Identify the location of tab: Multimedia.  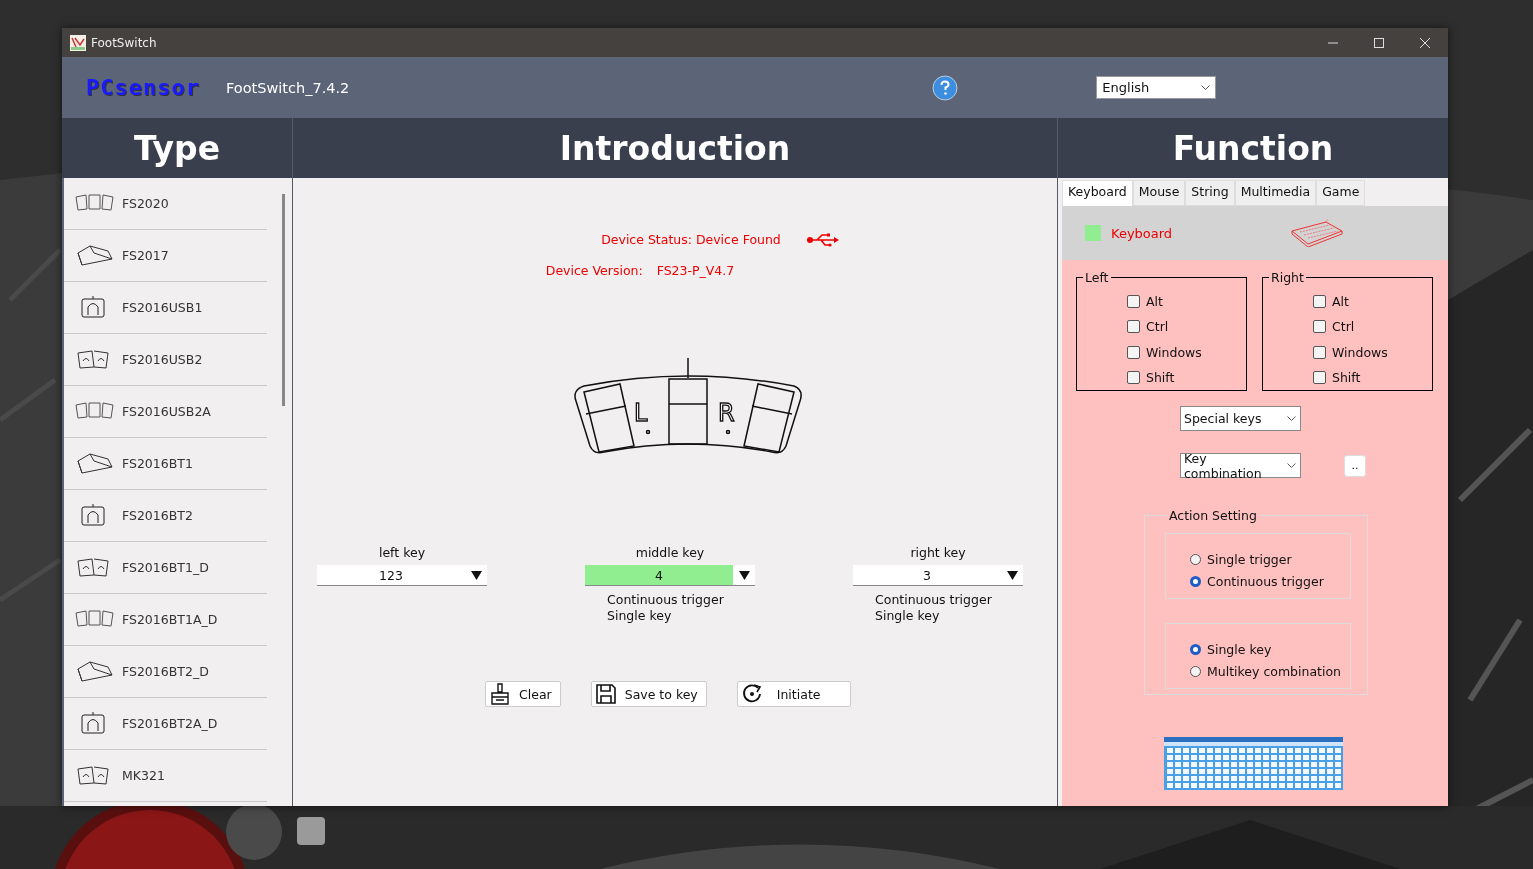
(1275, 193).